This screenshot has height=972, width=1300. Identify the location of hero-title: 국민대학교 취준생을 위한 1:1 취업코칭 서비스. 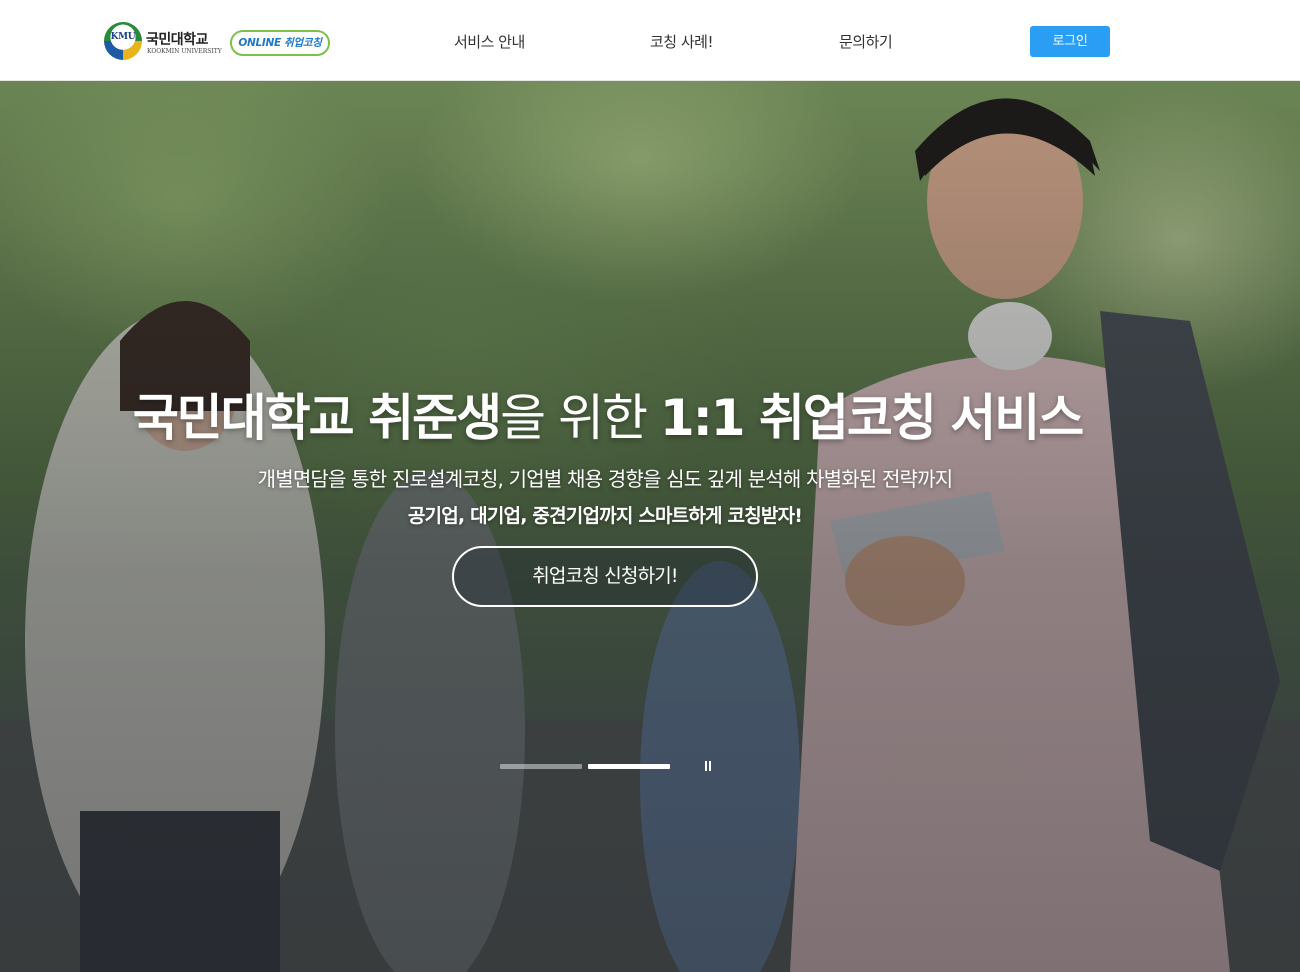
(607, 414).